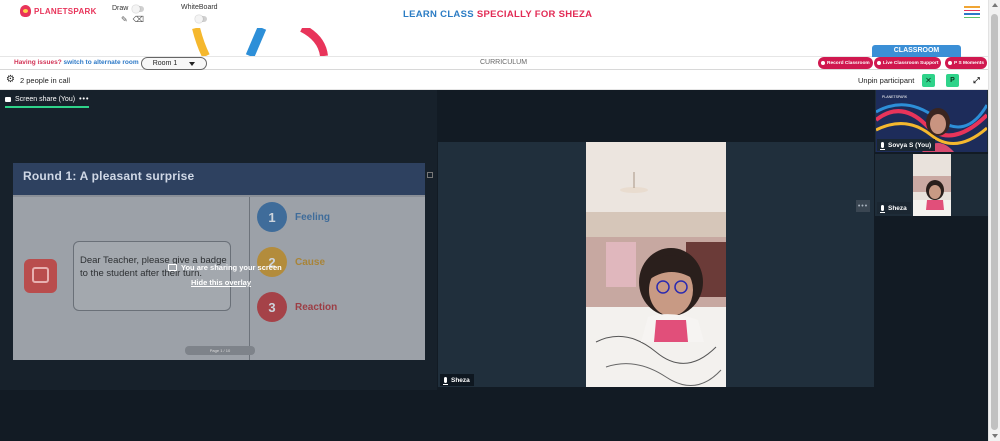  What do you see at coordinates (976, 80) in the screenshot?
I see `expand-icon: ⤢` at bounding box center [976, 80].